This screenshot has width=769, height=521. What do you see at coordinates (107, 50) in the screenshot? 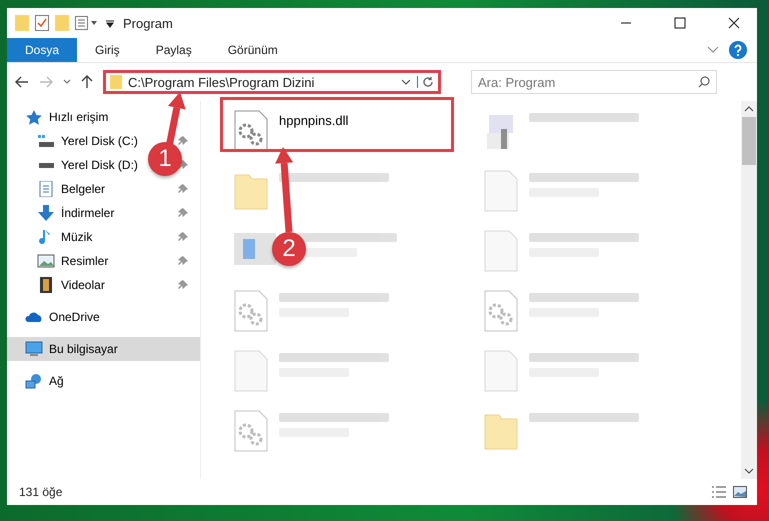
I see `ribbon-tab: Giriş` at bounding box center [107, 50].